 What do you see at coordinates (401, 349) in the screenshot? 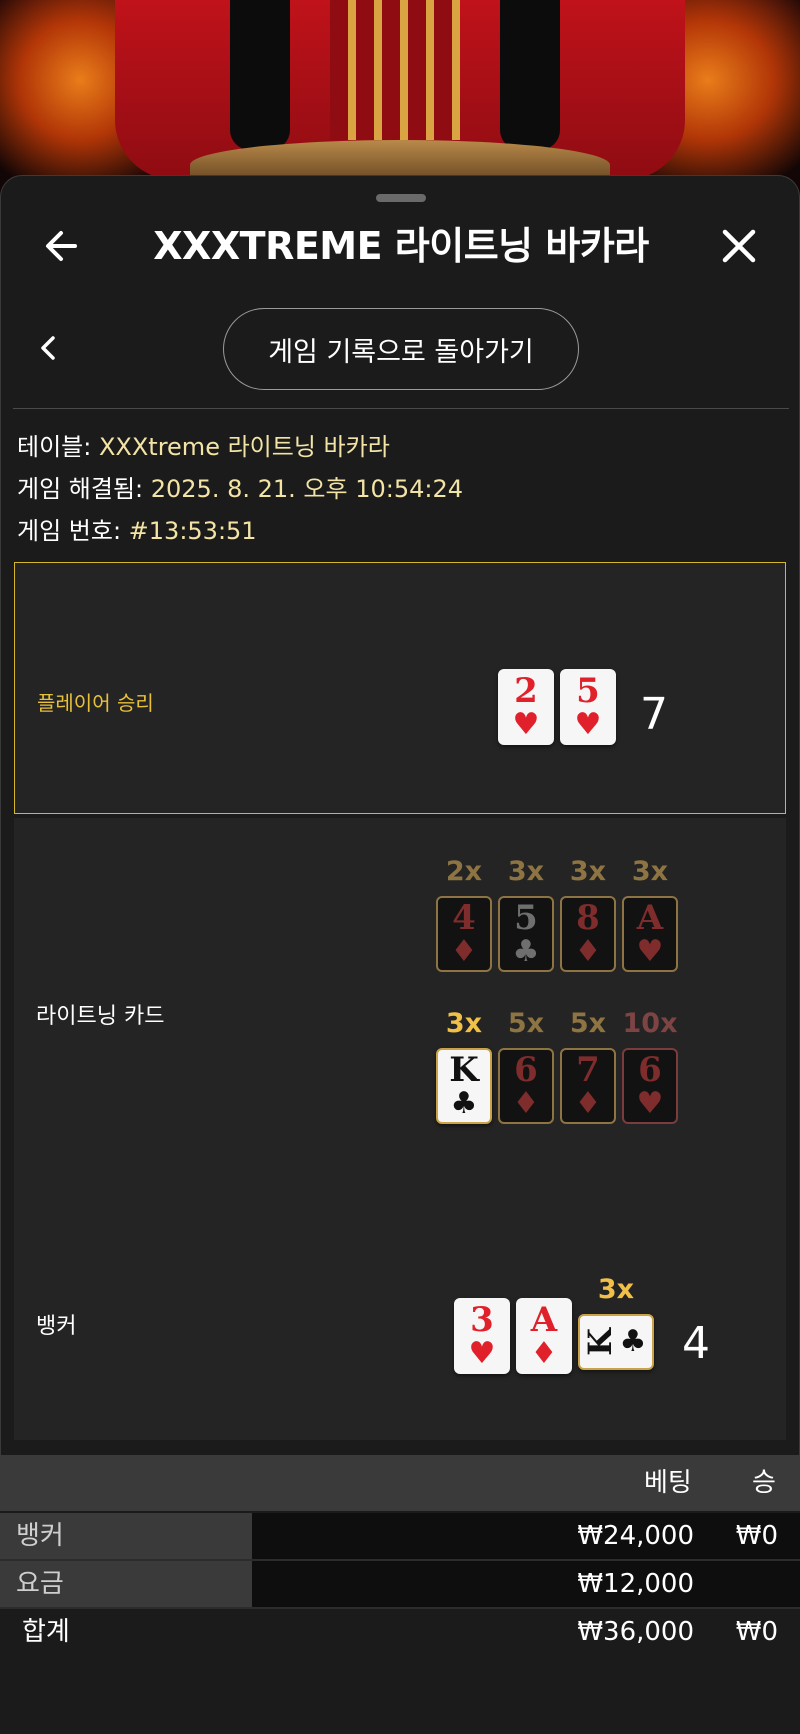
I see `back-to-history-button: 게임 기록으로 돌아가기` at bounding box center [401, 349].